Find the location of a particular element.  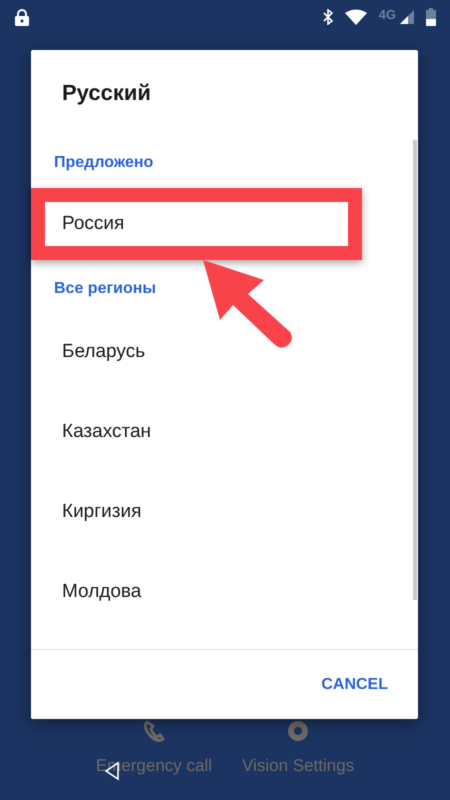

region-item: Казахстан is located at coordinates (107, 432).